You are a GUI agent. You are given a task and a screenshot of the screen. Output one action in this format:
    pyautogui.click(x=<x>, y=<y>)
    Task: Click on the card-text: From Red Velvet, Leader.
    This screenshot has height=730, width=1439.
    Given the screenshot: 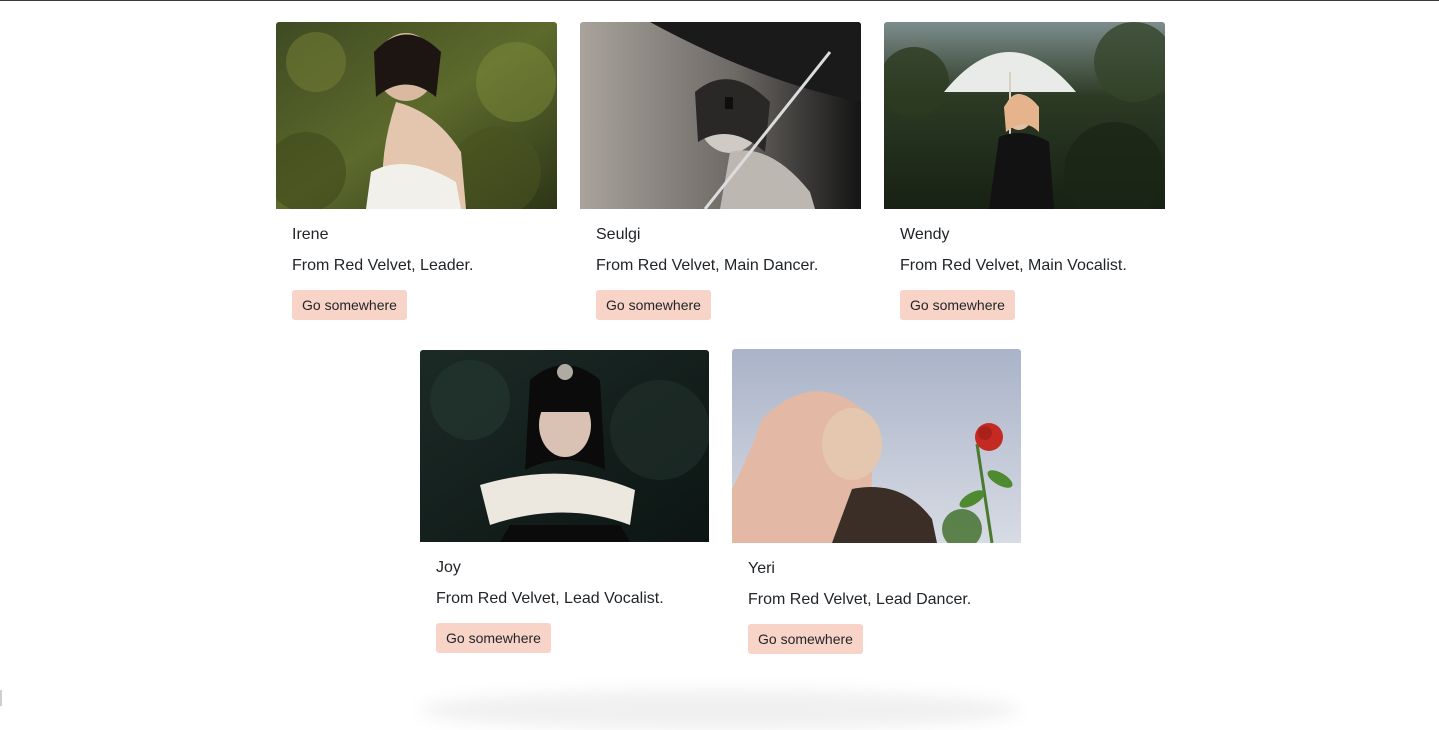 What is the action you would take?
    pyautogui.click(x=383, y=265)
    